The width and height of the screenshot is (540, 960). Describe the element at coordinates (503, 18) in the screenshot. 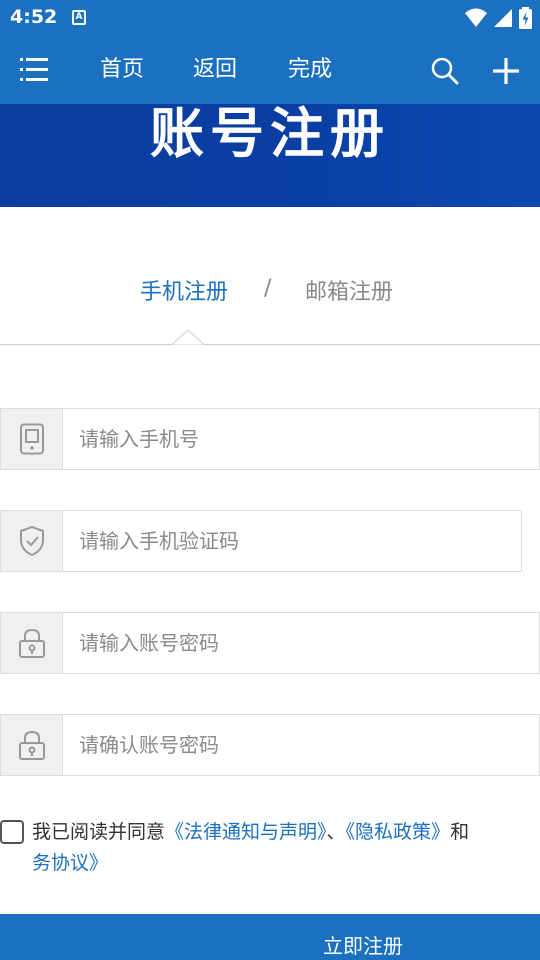

I see `signal-icon` at that location.